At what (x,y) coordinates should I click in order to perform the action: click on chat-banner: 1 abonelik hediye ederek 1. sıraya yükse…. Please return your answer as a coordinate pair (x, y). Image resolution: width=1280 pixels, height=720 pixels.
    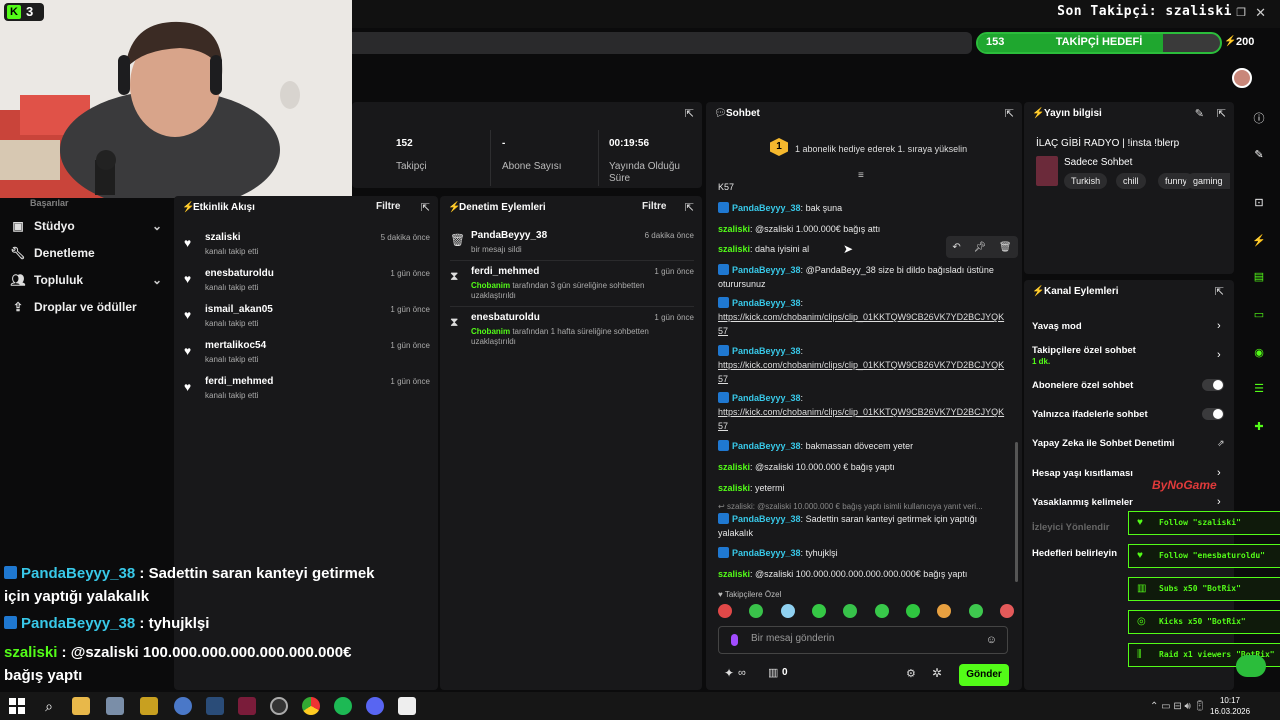
    Looking at the image, I should click on (881, 149).